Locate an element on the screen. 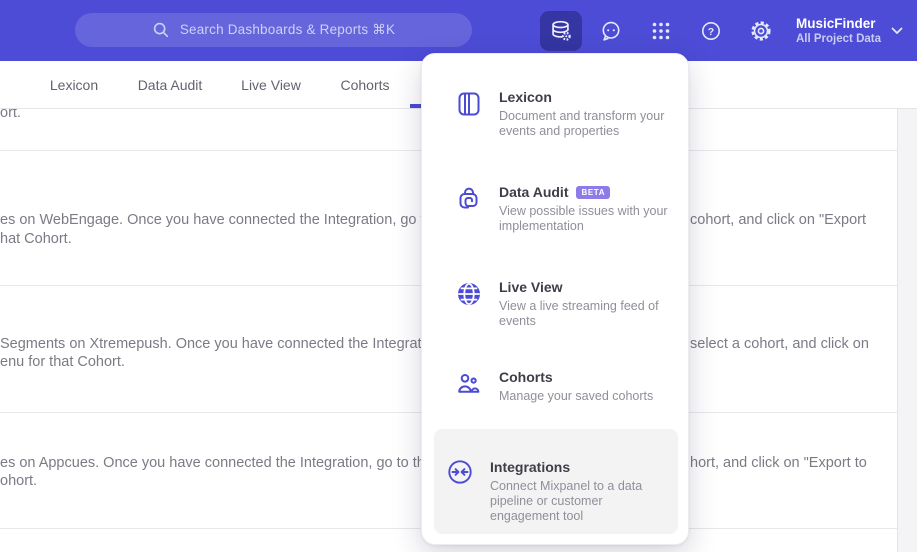 Image resolution: width=917 pixels, height=552 pixels. menu-item-description: View a live streaming feed of events is located at coordinates (579, 313).